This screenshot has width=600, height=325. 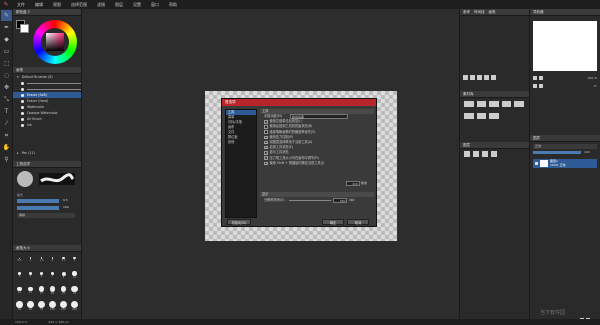 What do you see at coordinates (535, 86) in the screenshot?
I see `rotate-left-icon` at bounding box center [535, 86].